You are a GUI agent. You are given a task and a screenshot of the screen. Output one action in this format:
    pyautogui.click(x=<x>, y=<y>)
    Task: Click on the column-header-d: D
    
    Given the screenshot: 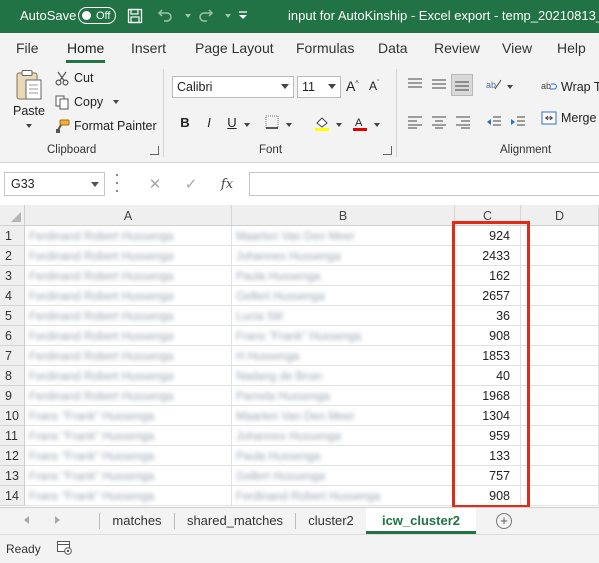 What is the action you would take?
    pyautogui.click(x=560, y=215)
    